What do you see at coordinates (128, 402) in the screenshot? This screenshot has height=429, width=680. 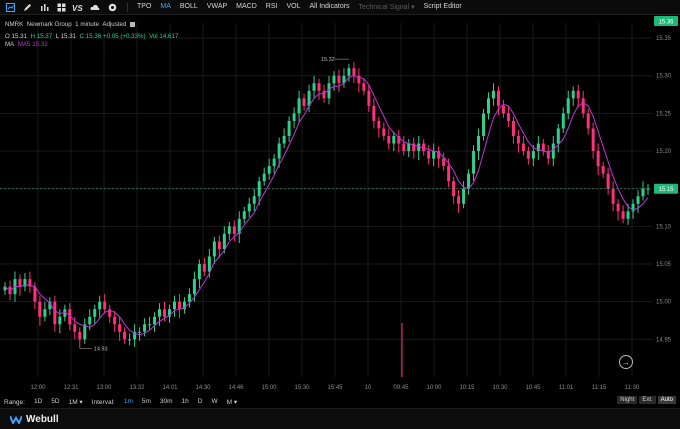 I see `interval-option-0: 1m` at bounding box center [128, 402].